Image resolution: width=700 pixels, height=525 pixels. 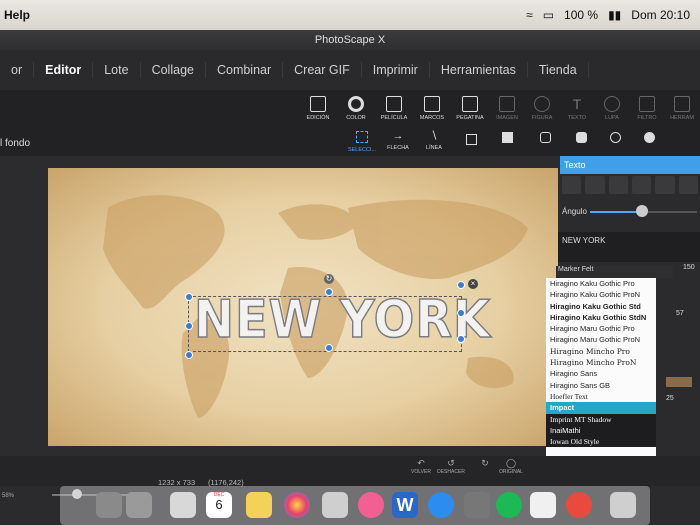 I want to click on resize-handle-tr, so click(x=461, y=285).